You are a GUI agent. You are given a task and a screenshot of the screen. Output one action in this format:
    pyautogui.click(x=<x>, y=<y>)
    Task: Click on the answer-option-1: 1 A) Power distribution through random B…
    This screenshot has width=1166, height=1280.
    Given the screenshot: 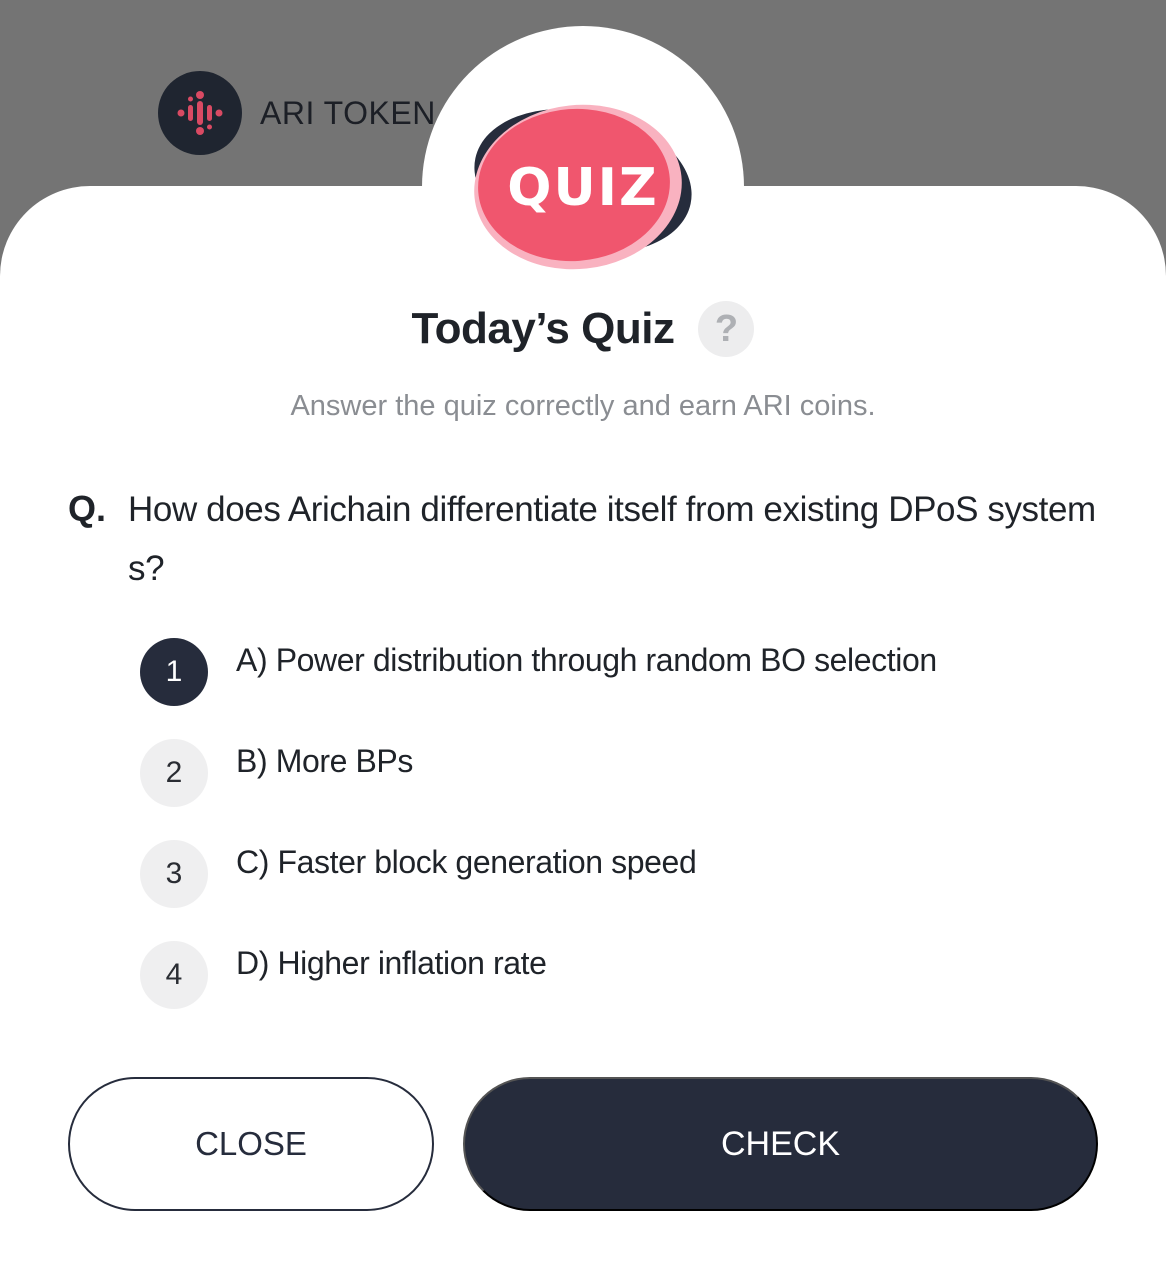 What is the action you would take?
    pyautogui.click(x=620, y=686)
    